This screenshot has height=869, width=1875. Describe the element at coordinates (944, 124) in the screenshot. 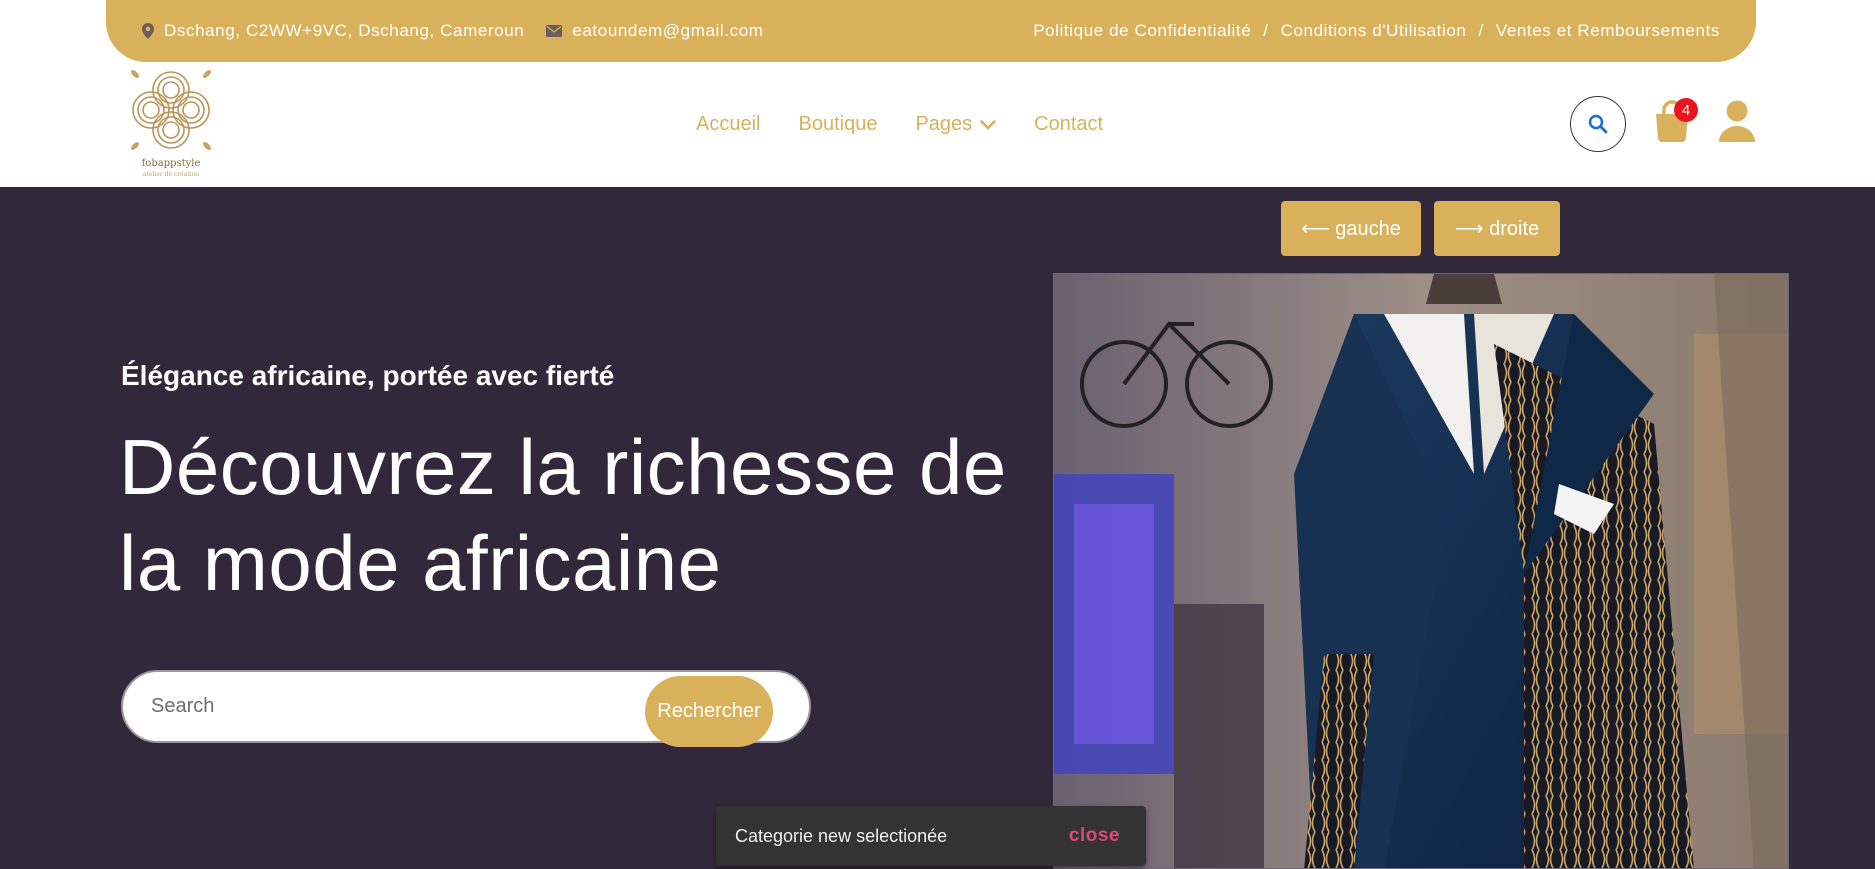

I see `nav-label: Pages` at that location.